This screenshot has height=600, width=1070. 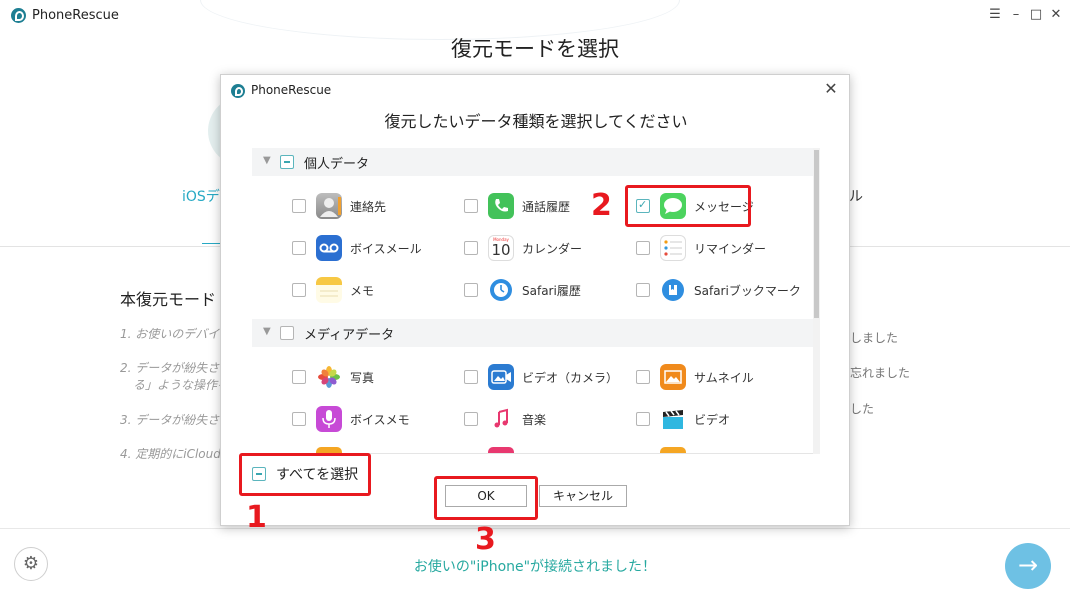 I want to click on item-label: ビデオ, so click(x=712, y=420).